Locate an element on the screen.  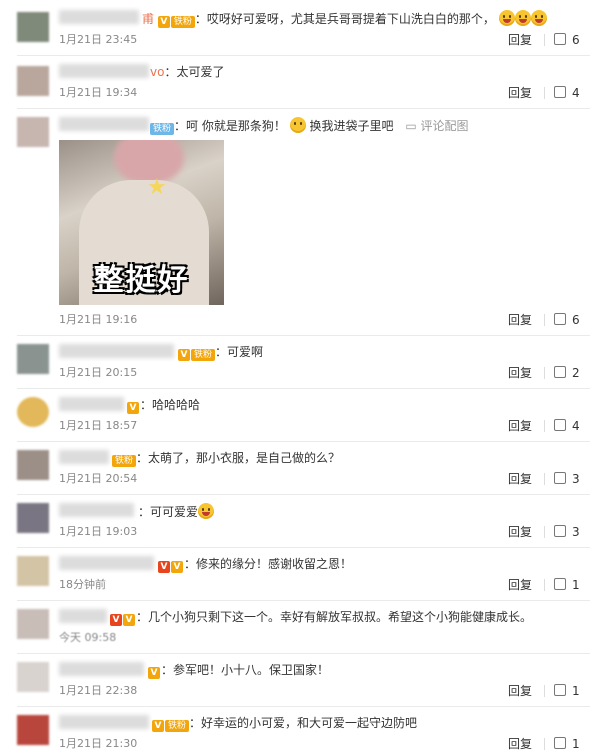
star-icon: ★ is located at coordinates (157, 187).